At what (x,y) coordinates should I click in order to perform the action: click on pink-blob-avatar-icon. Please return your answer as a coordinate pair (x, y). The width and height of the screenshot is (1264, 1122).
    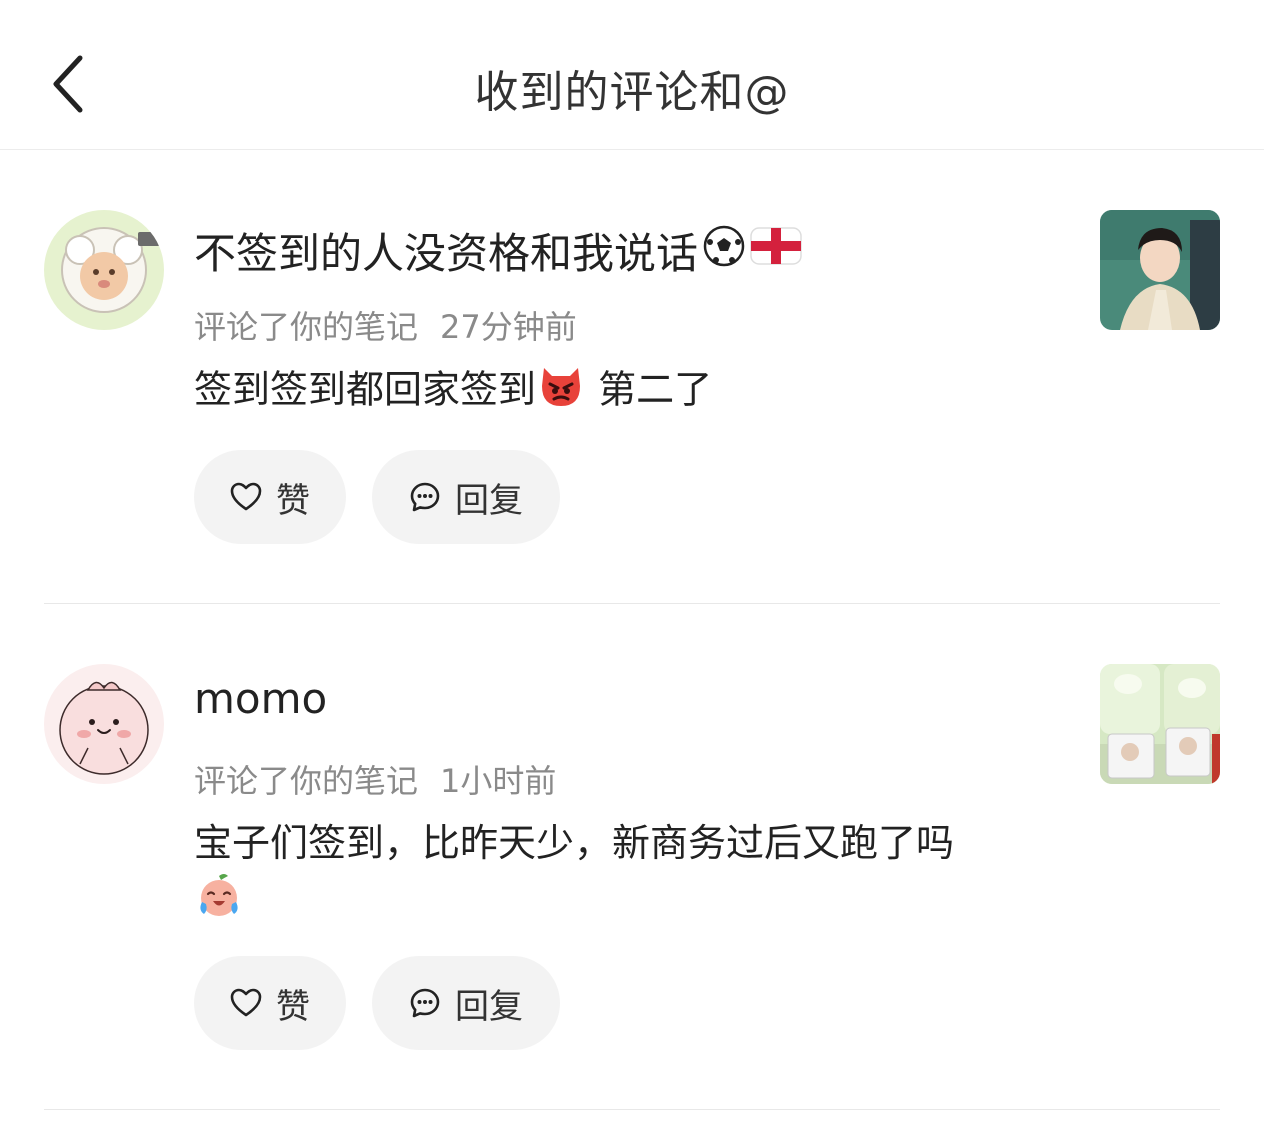
    Looking at the image, I should click on (104, 724).